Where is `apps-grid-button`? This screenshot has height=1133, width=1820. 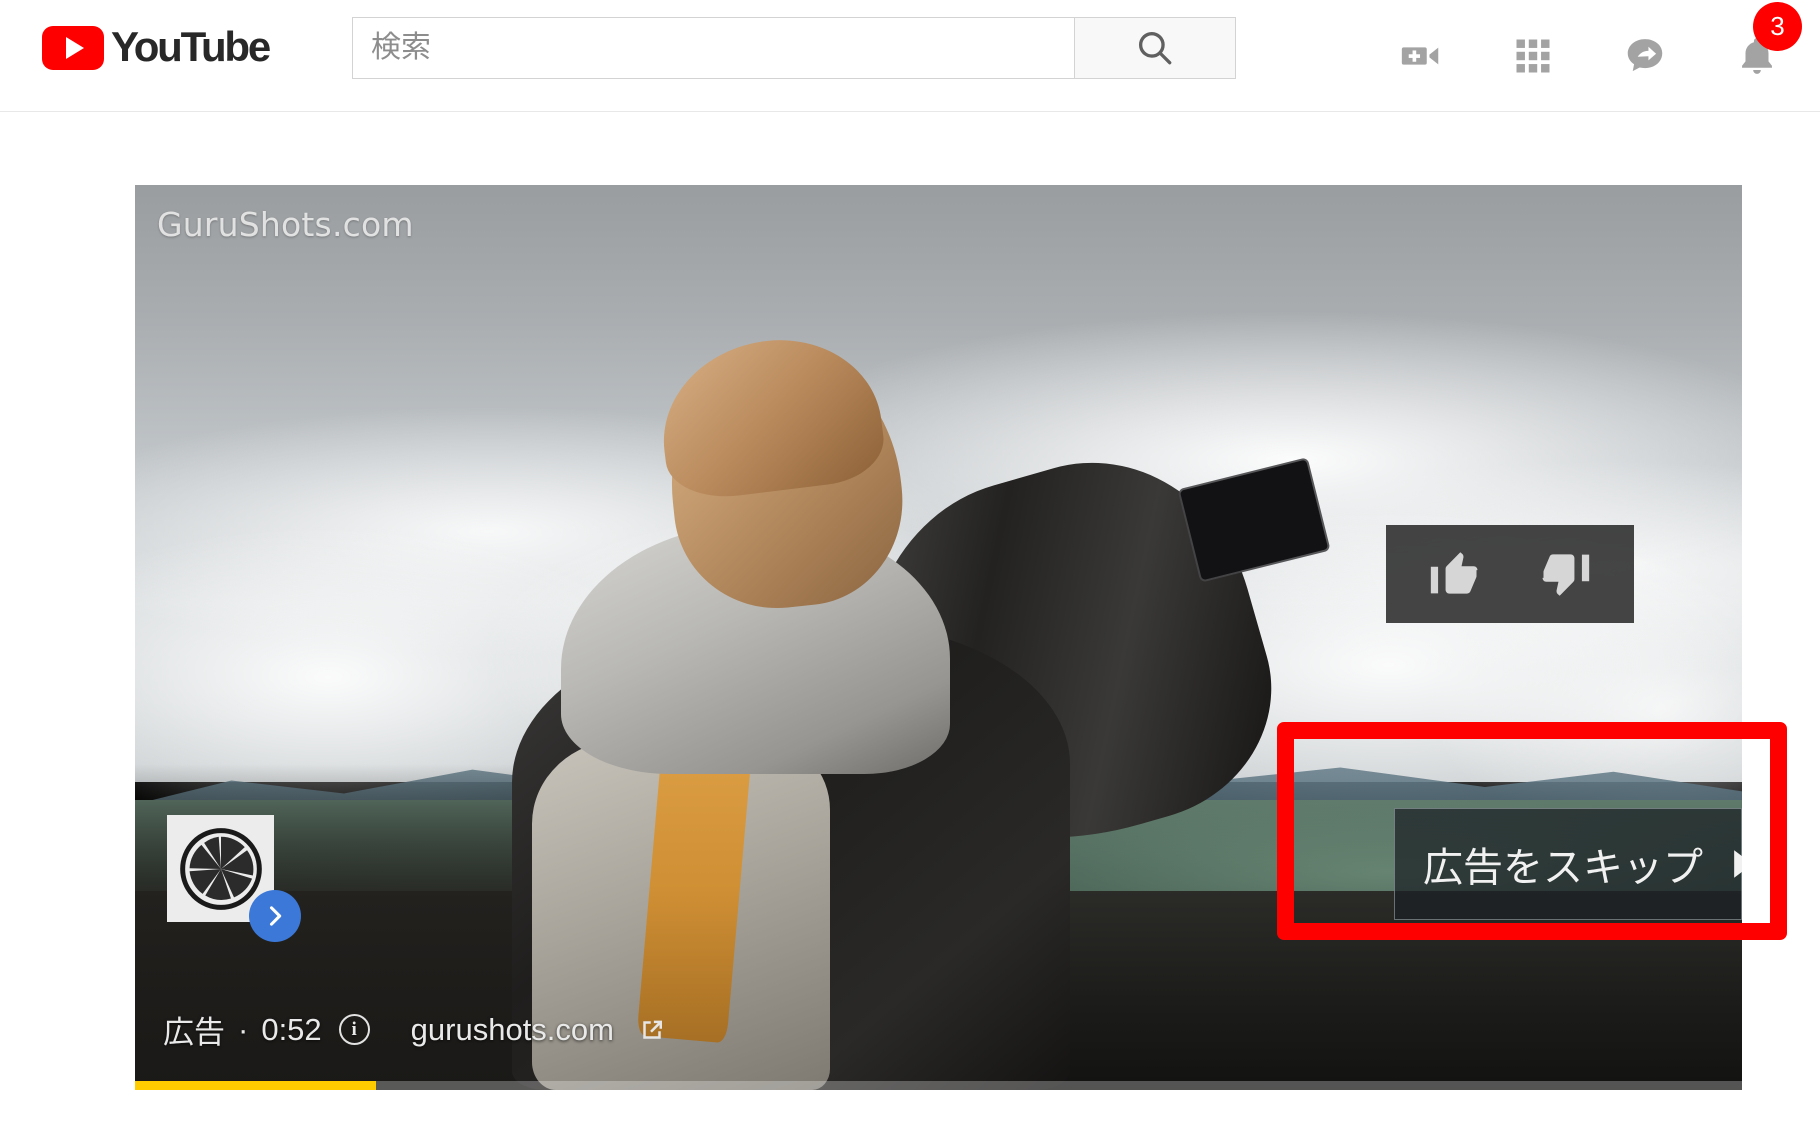
apps-grid-button is located at coordinates (1533, 56).